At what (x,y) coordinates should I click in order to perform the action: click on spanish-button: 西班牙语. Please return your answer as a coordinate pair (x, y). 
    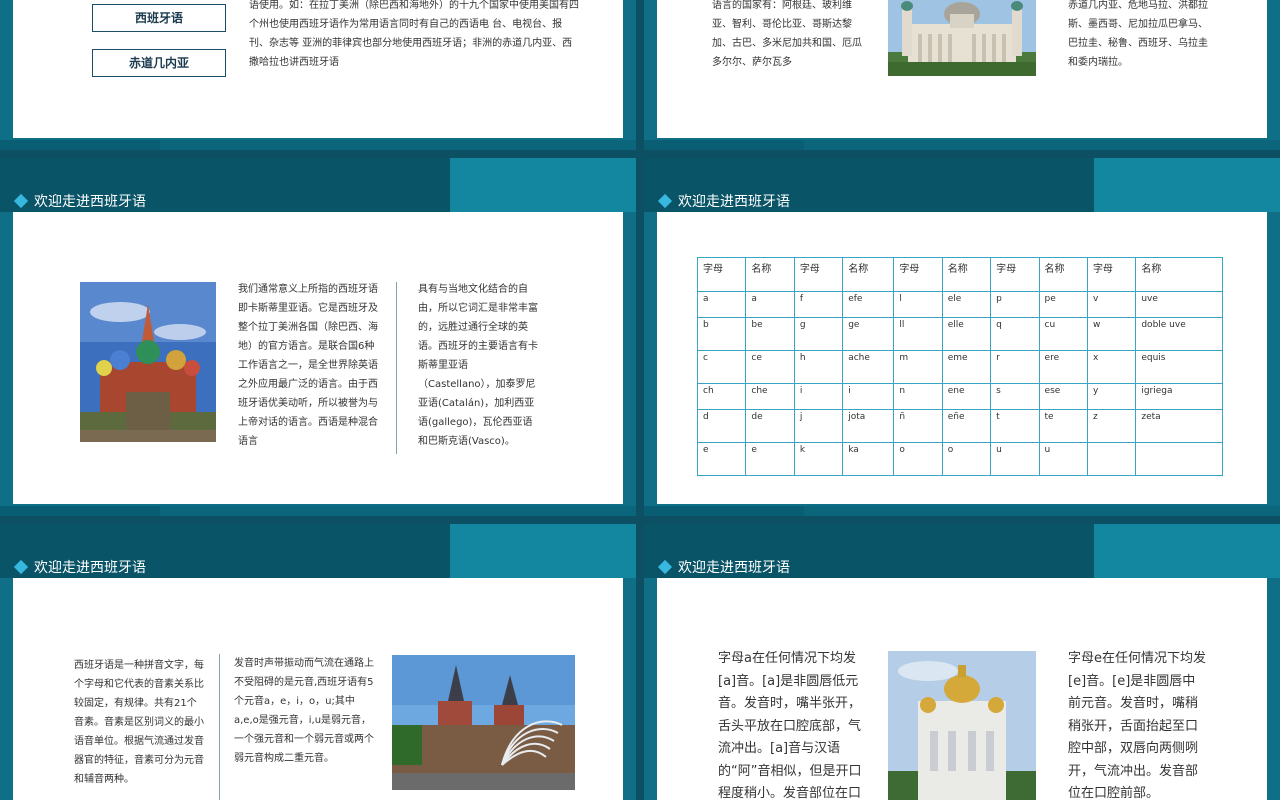
    Looking at the image, I should click on (159, 18).